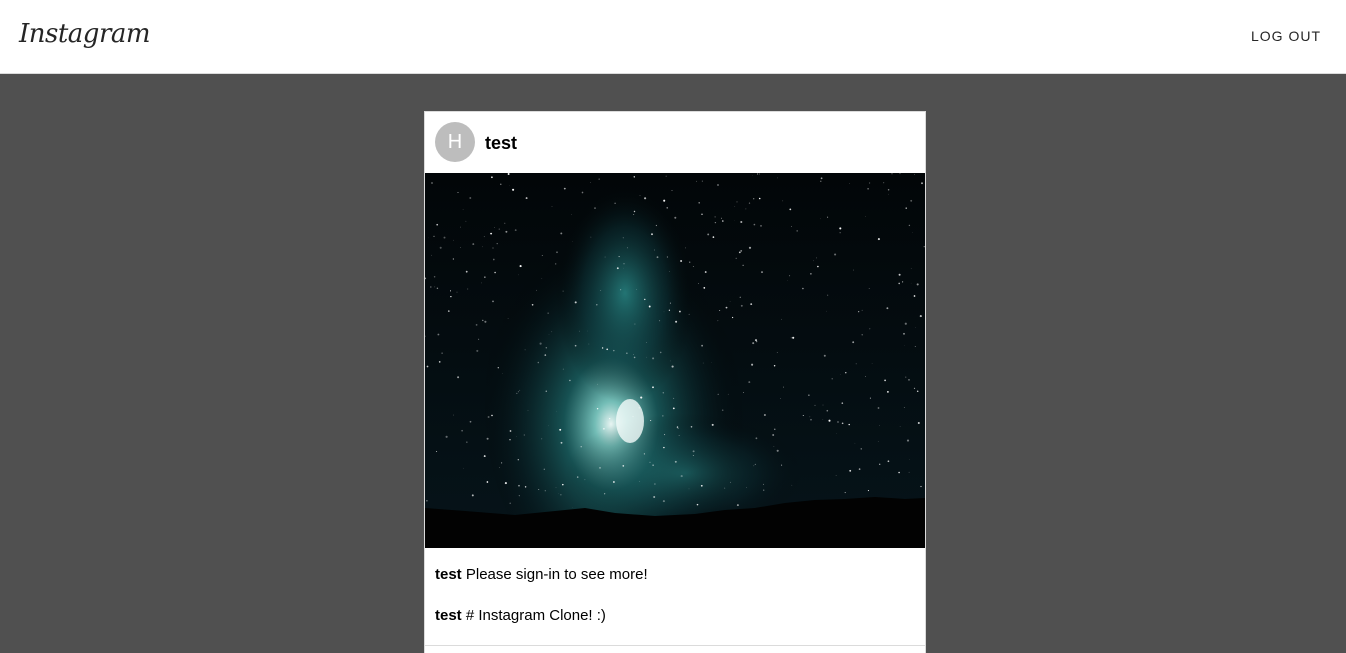 The width and height of the screenshot is (1346, 653). Describe the element at coordinates (85, 34) in the screenshot. I see `instagram-logo: Instagram` at that location.